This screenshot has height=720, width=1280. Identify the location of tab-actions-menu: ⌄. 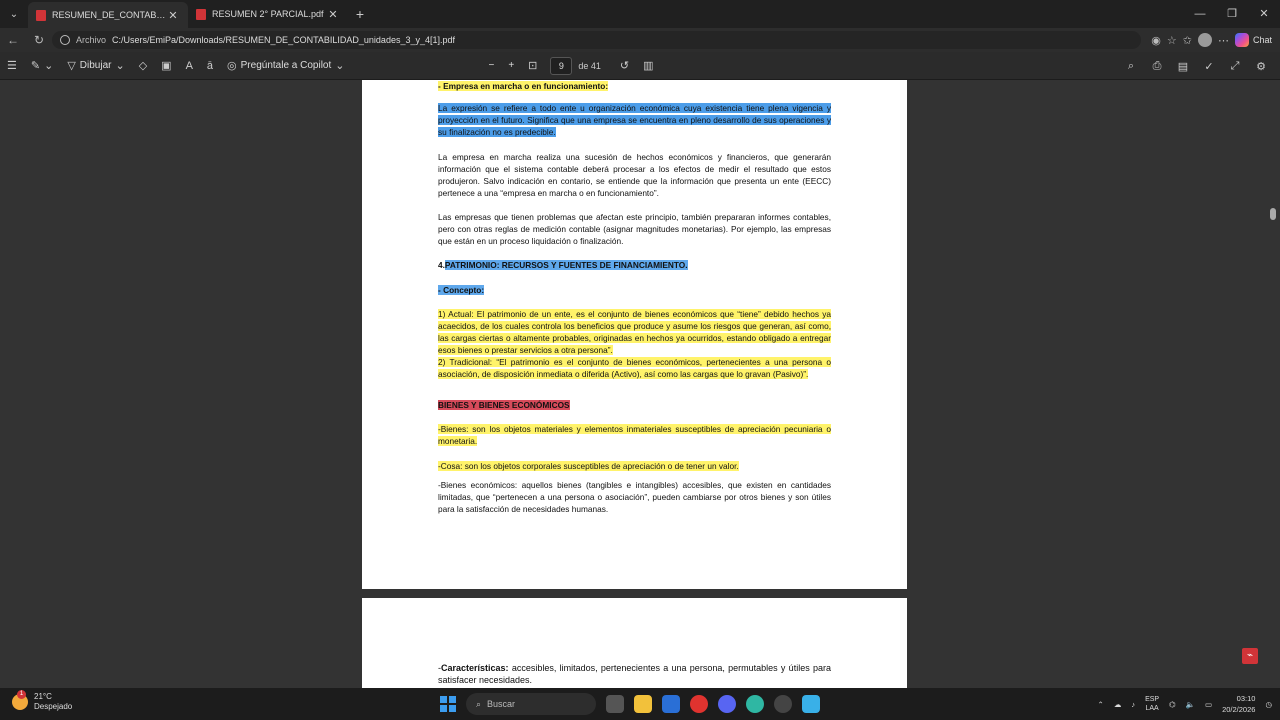
(14, 14).